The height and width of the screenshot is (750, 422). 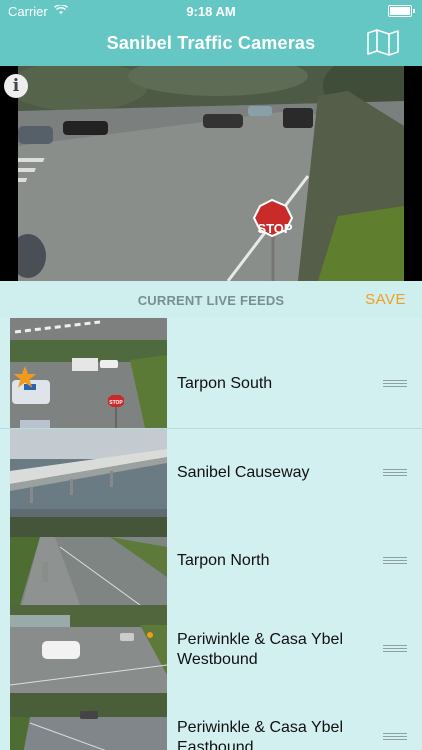 What do you see at coordinates (223, 560) in the screenshot?
I see `feed-label: Tarpon North` at bounding box center [223, 560].